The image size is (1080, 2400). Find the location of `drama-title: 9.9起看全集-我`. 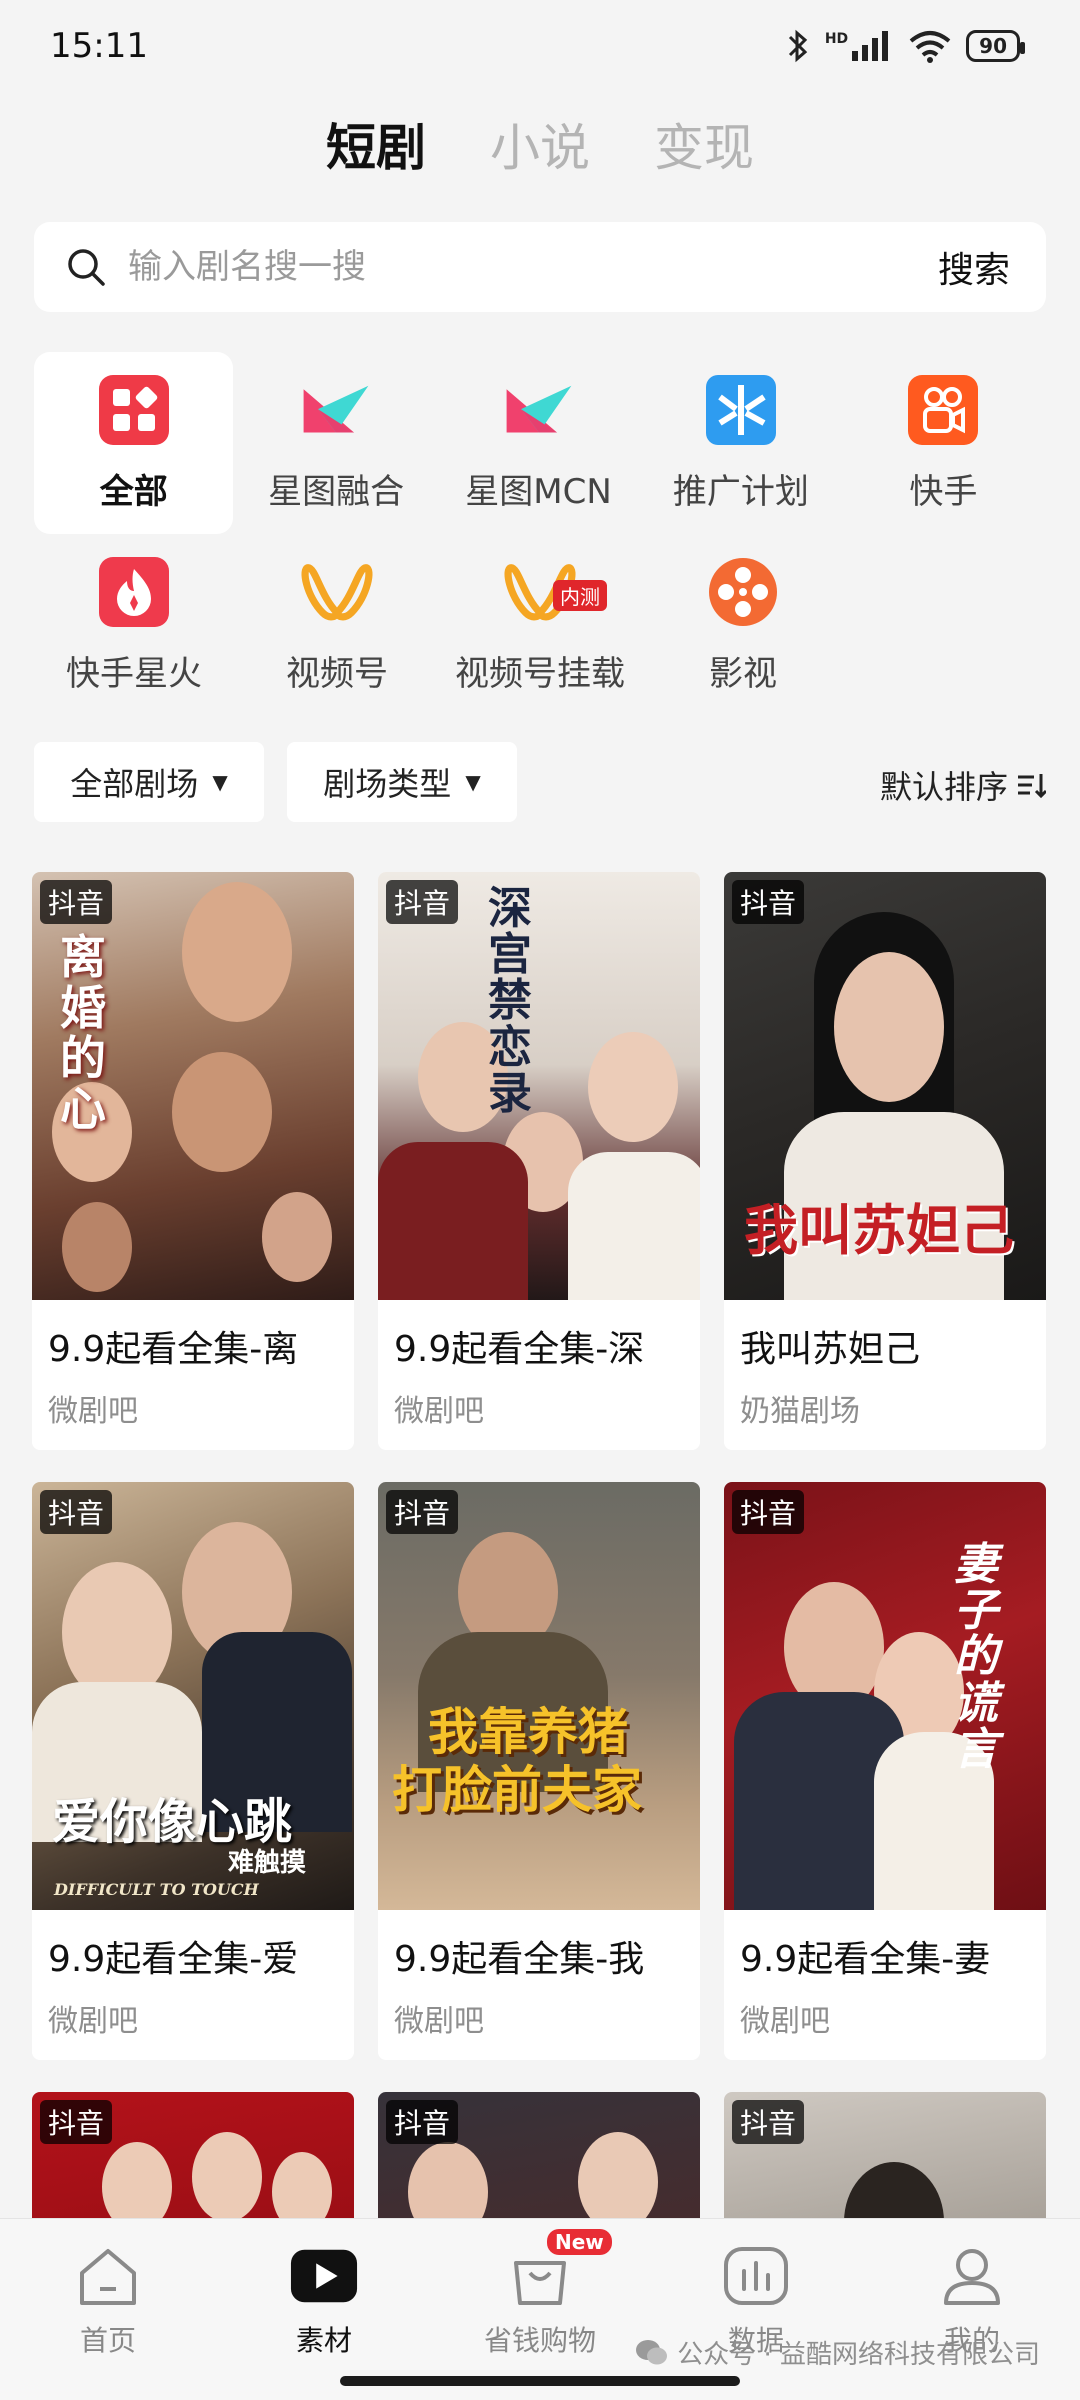

drama-title: 9.9起看全集-我 is located at coordinates (519, 1959).